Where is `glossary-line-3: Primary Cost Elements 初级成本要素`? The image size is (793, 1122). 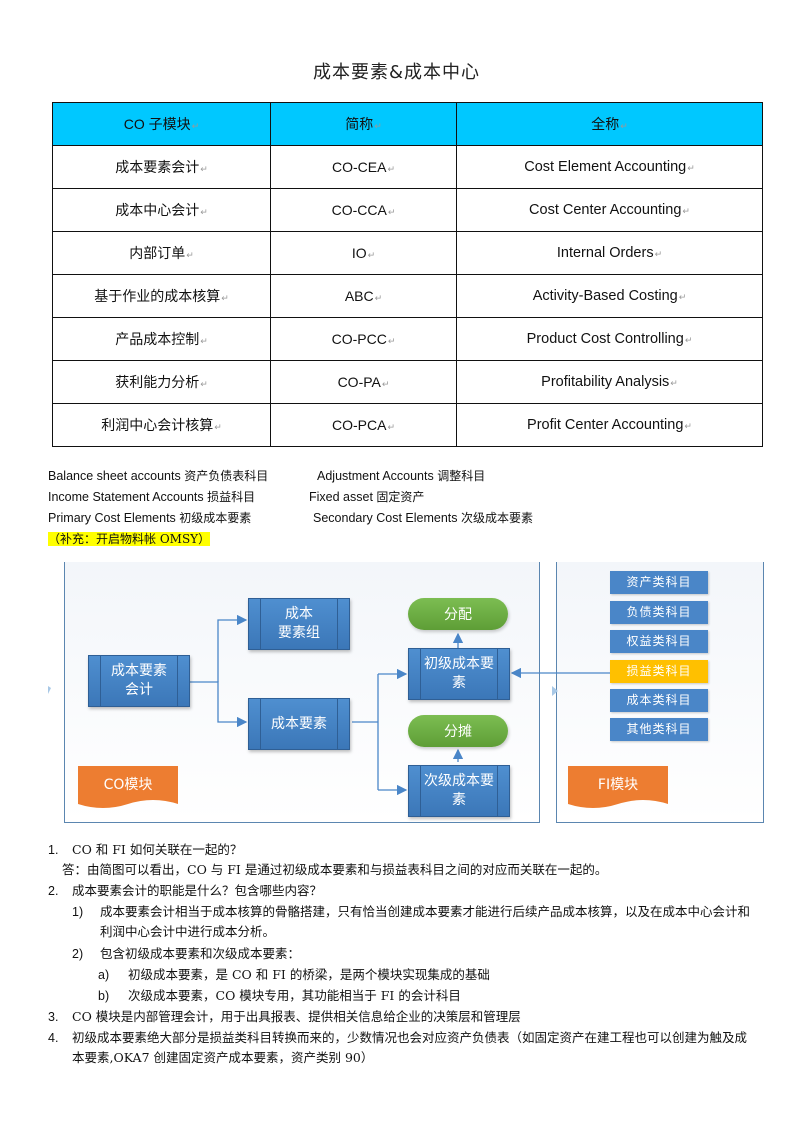 glossary-line-3: Primary Cost Elements 初级成本要素 is located at coordinates (149, 517).